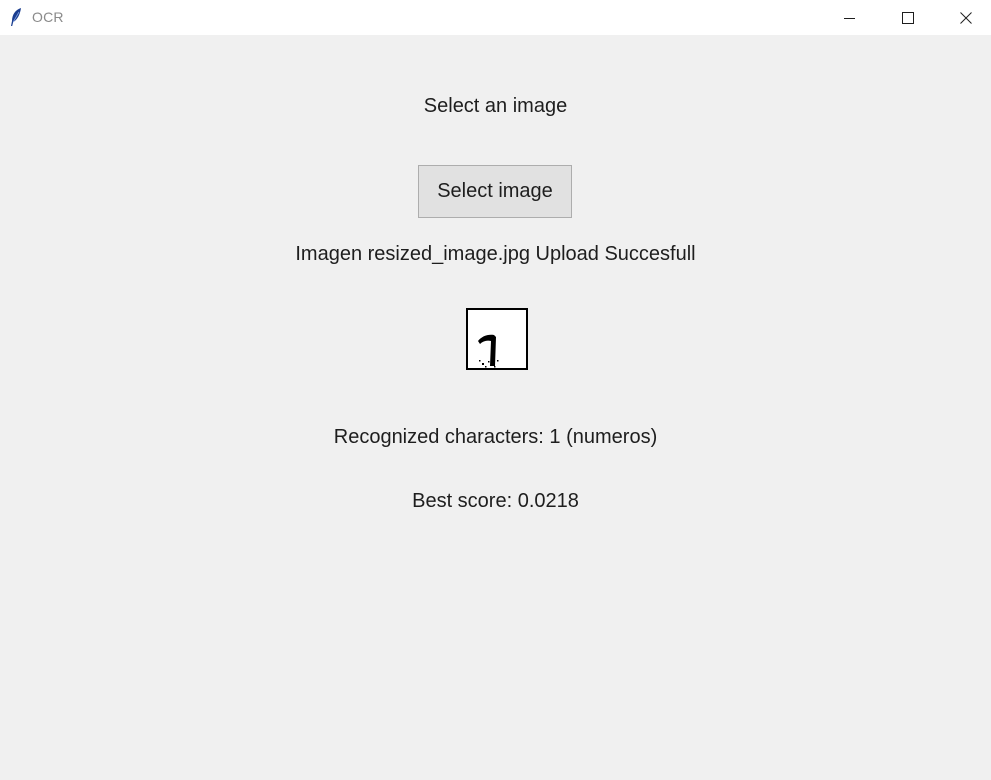 Image resolution: width=991 pixels, height=780 pixels. I want to click on select-prompt-label: Select an image, so click(495, 106).